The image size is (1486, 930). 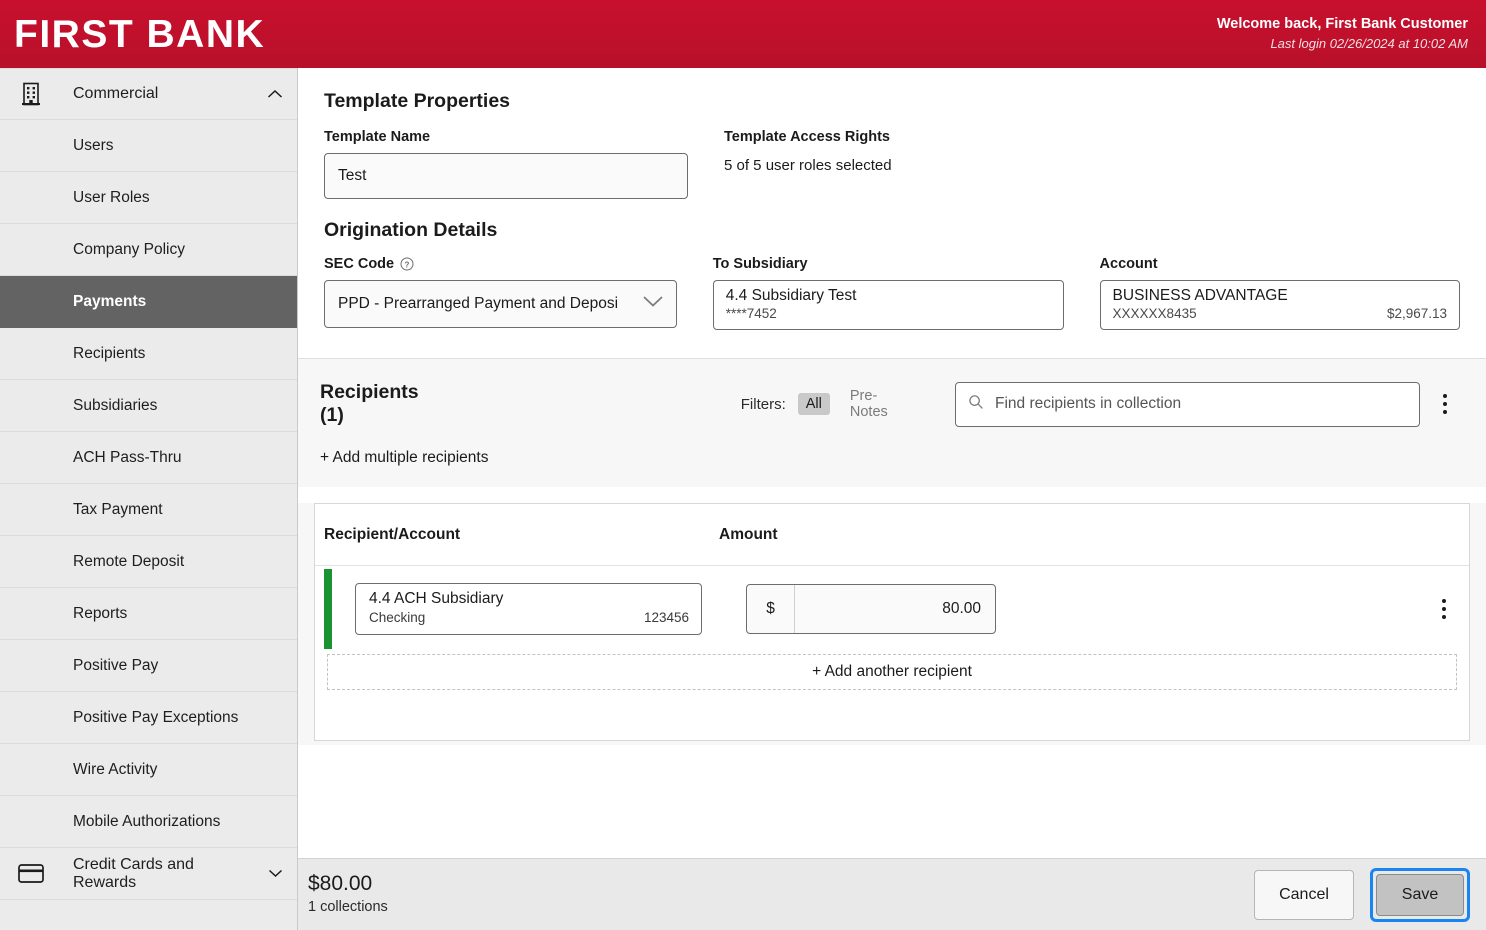 I want to click on sidebar-group-label: Commercial, so click(x=116, y=93).